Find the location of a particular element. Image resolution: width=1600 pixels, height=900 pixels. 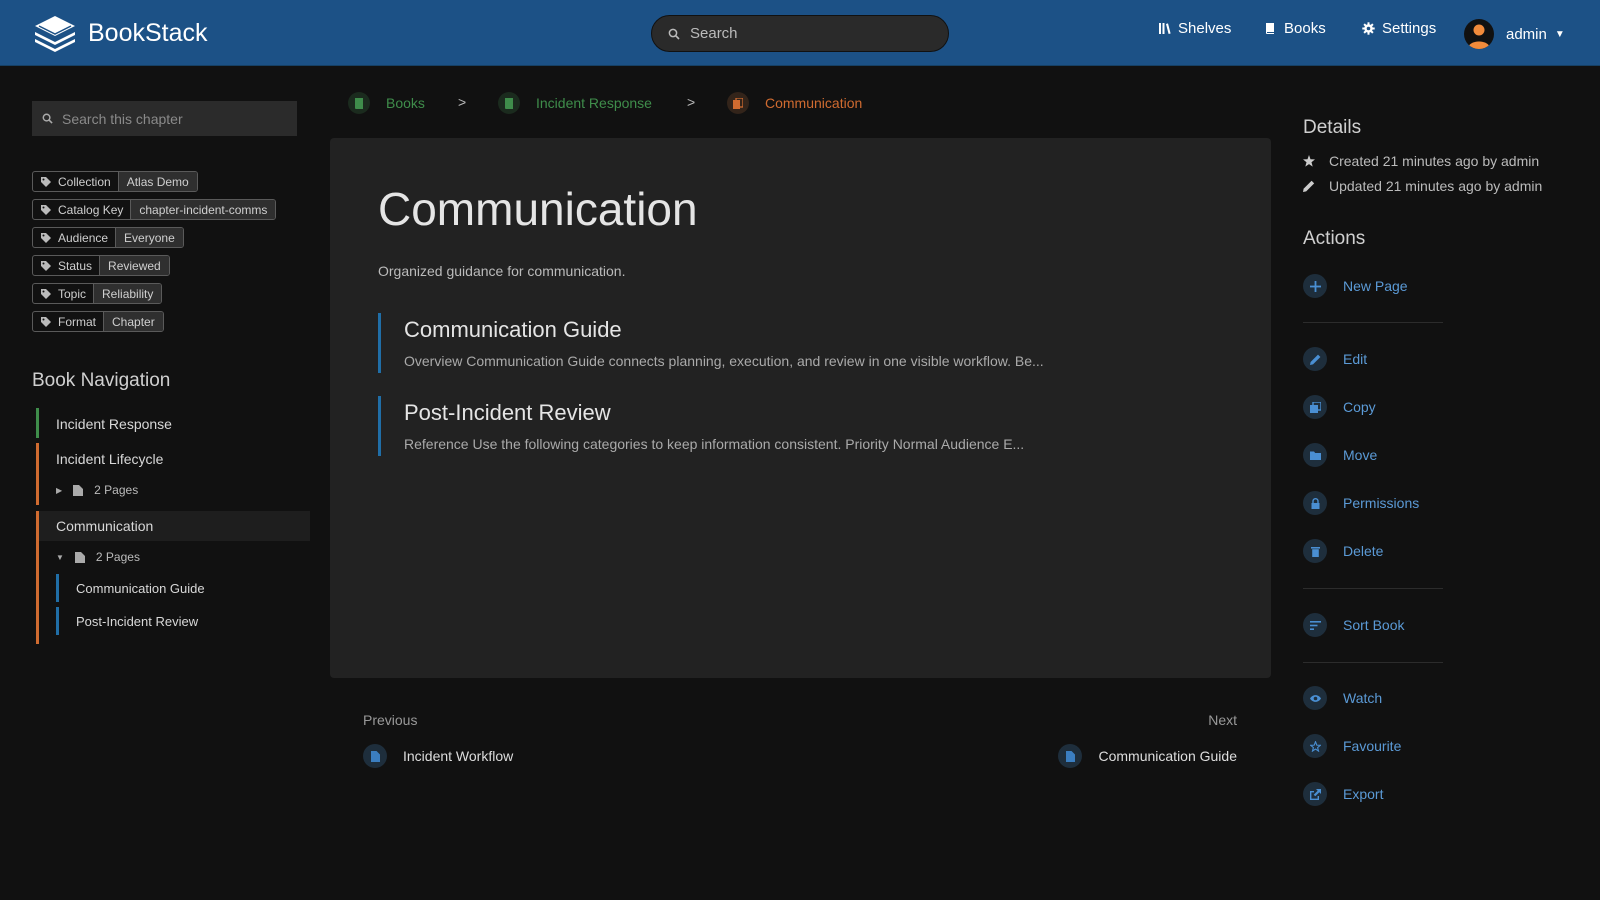

sort-icon is located at coordinates (1315, 625).